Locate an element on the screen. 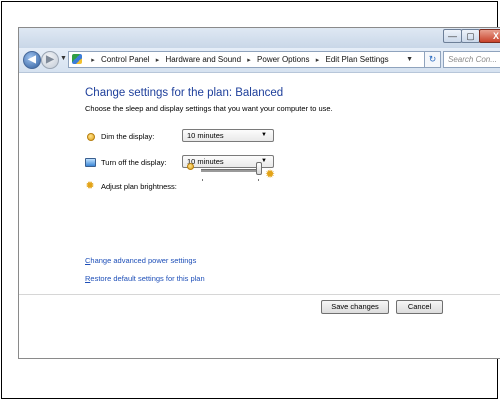 The width and height of the screenshot is (500, 401). brightness-icon: ✹ is located at coordinates (90, 186).